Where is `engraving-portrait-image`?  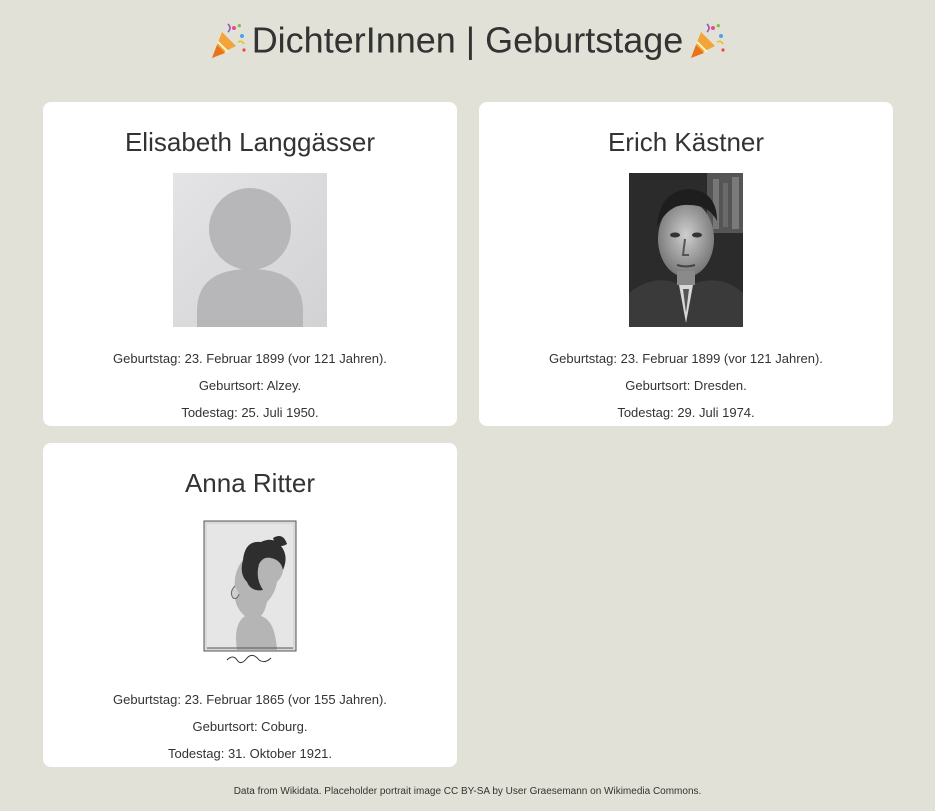 engraving-portrait-image is located at coordinates (250, 593).